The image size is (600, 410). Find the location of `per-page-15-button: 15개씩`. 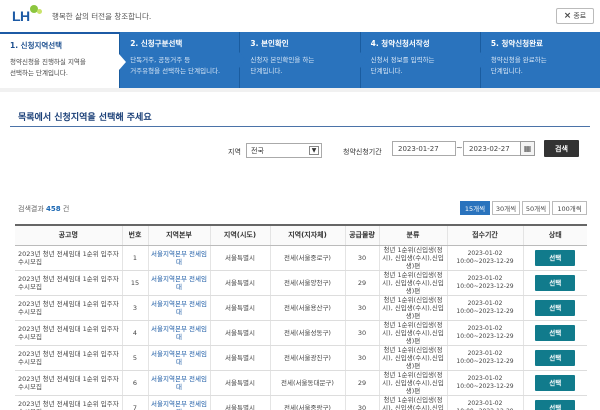

per-page-15-button: 15개씩 is located at coordinates (475, 208).